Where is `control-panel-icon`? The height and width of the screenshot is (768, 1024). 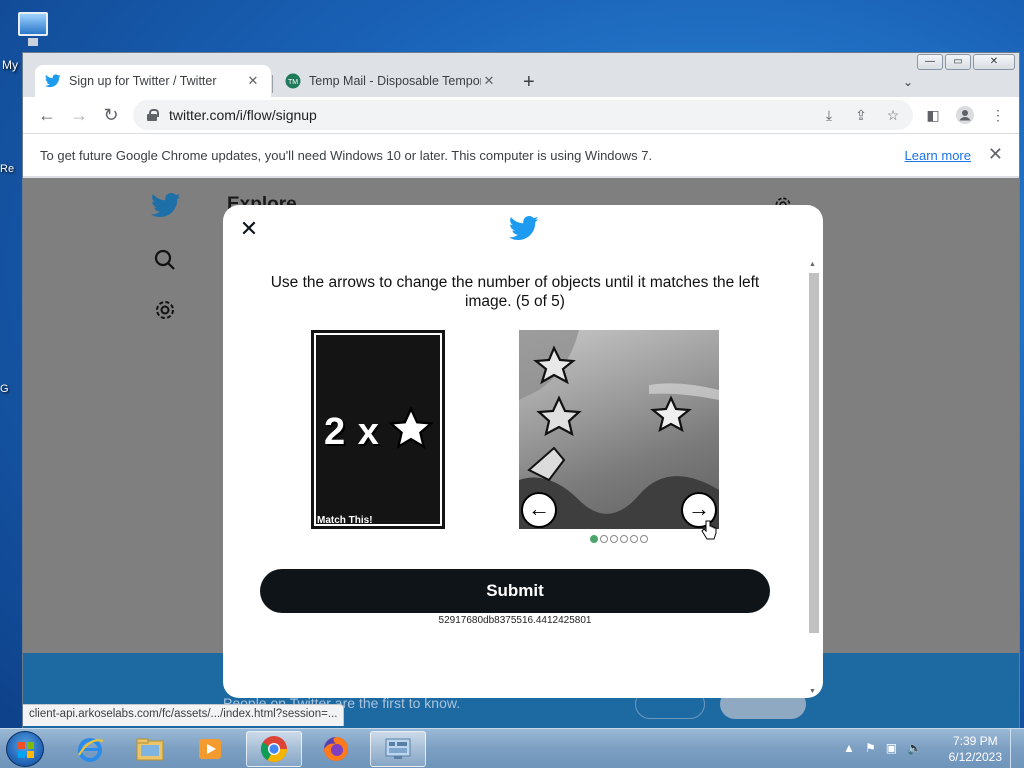 control-panel-icon is located at coordinates (398, 749).